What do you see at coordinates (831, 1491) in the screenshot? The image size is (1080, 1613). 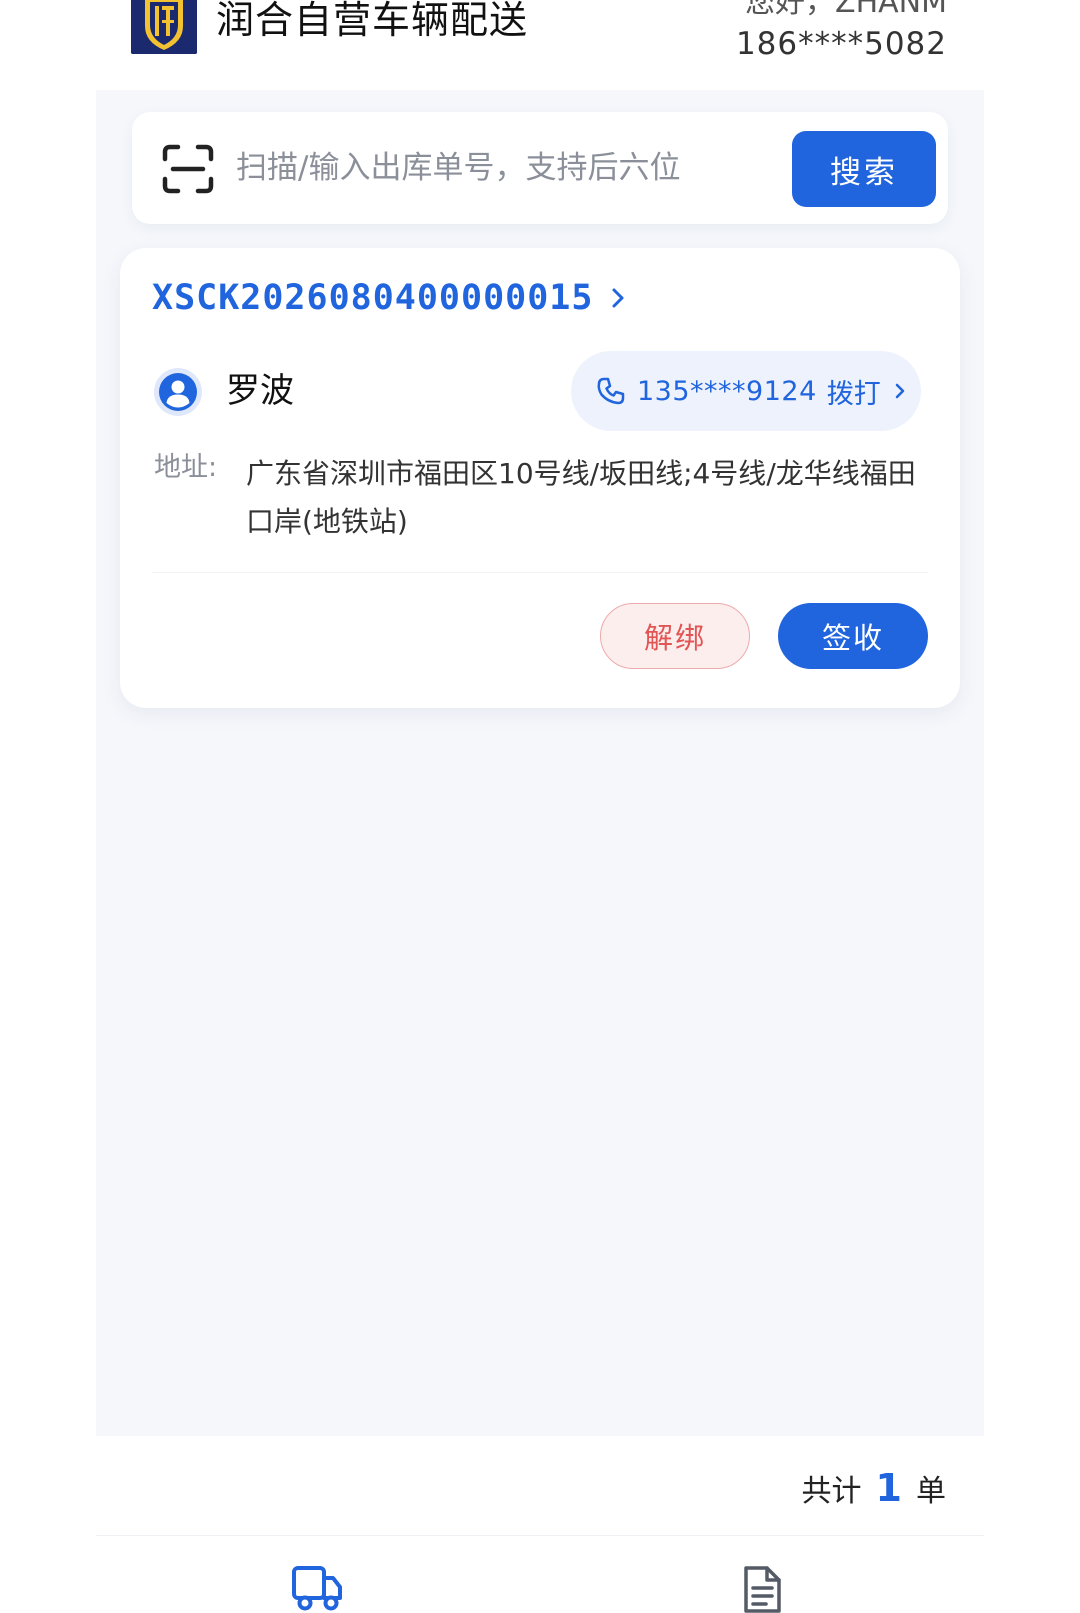 I see `summary-prefix: 共计` at bounding box center [831, 1491].